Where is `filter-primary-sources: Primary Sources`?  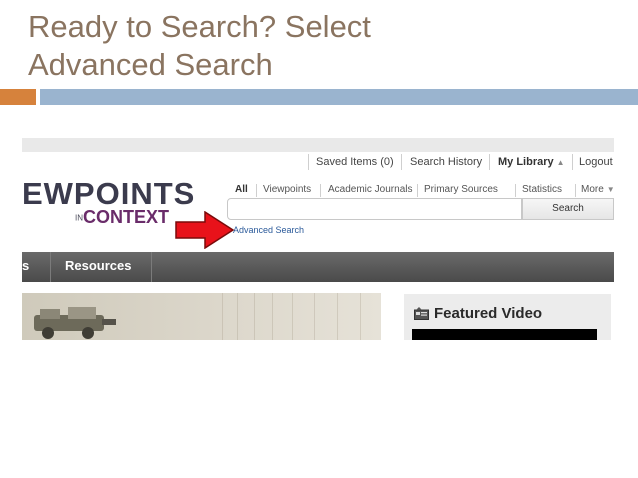
filter-primary-sources: Primary Sources is located at coordinates (461, 189).